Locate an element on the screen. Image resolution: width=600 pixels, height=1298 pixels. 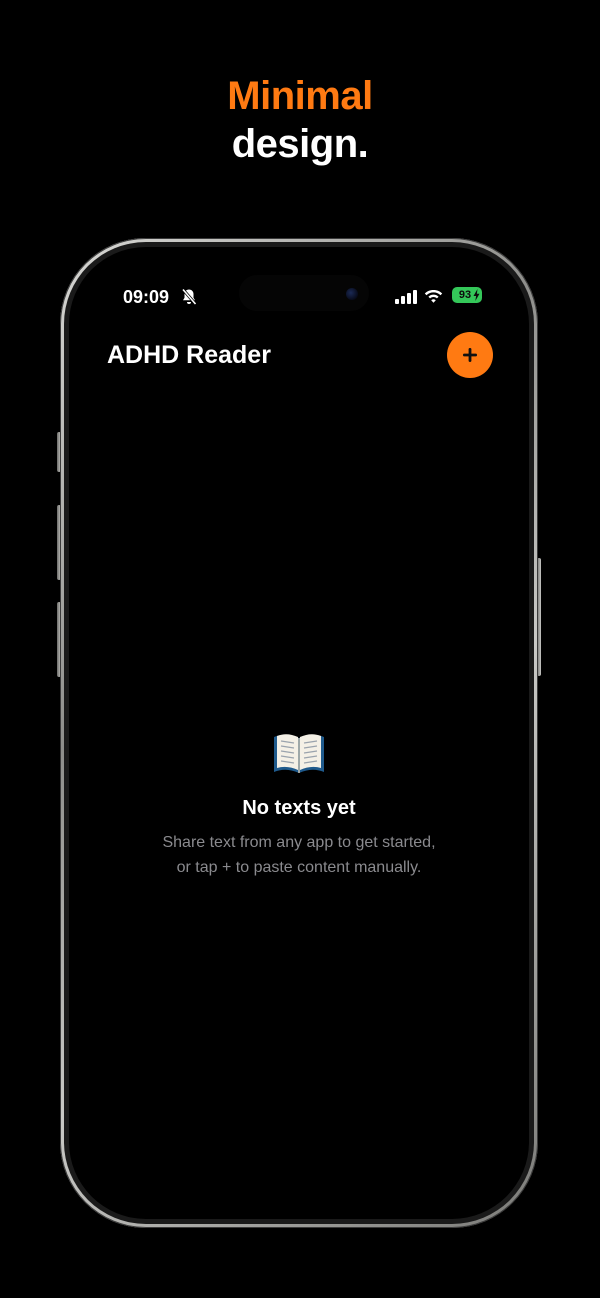
front-camera is located at coordinates (352, 294).